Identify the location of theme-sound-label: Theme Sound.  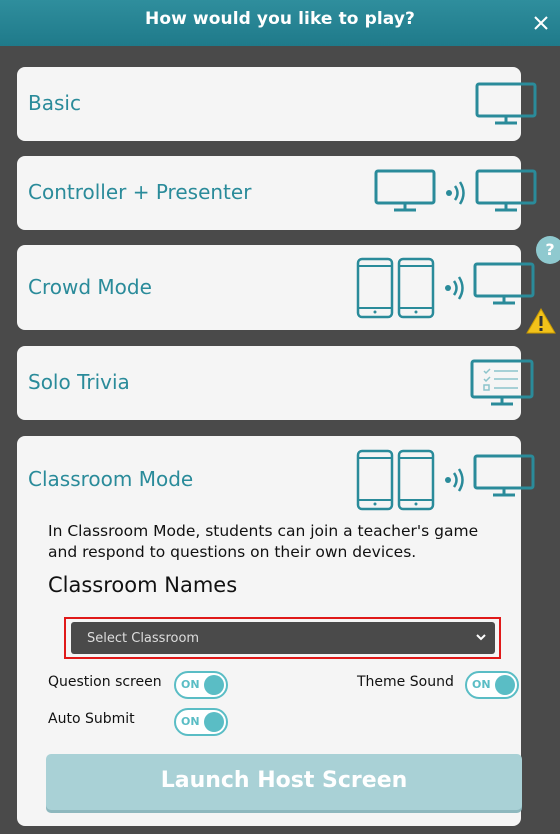
(405, 682).